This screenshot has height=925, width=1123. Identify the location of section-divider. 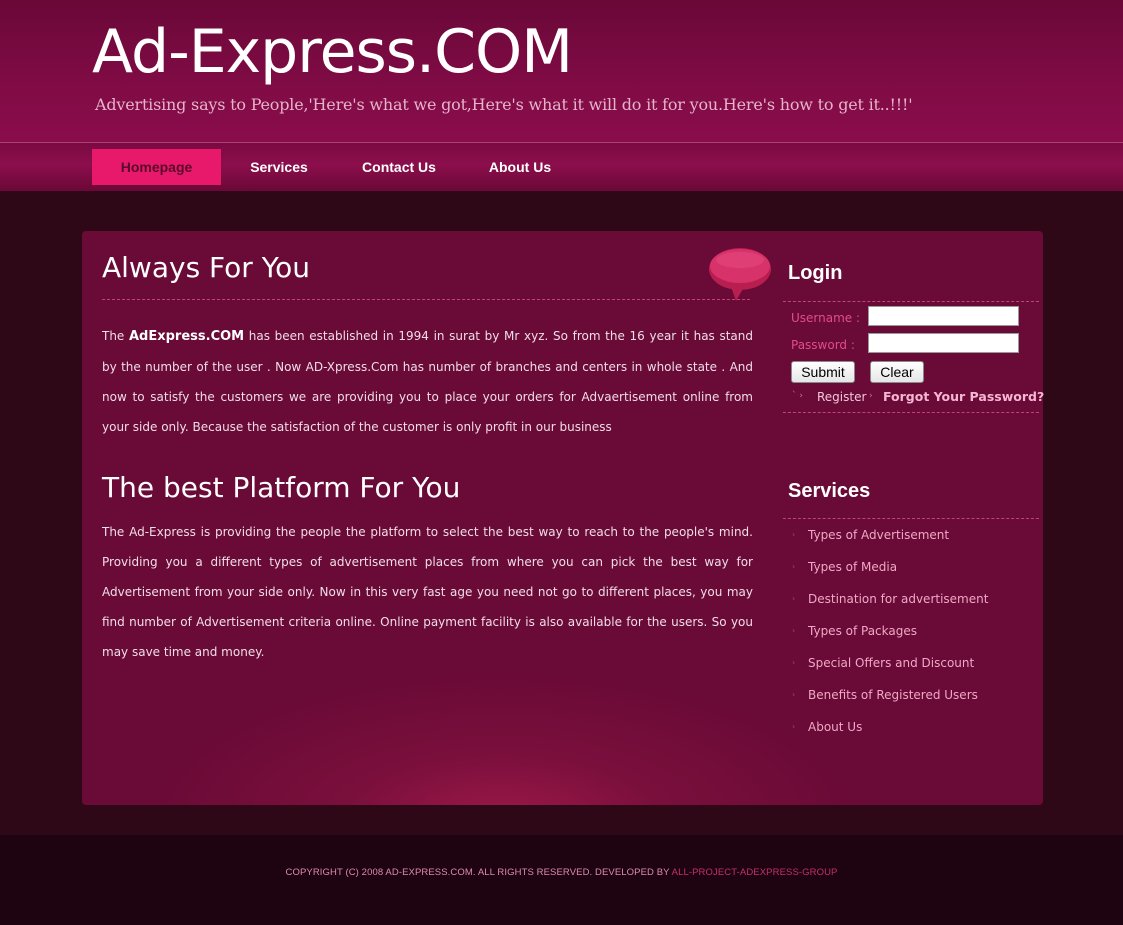
(426, 299).